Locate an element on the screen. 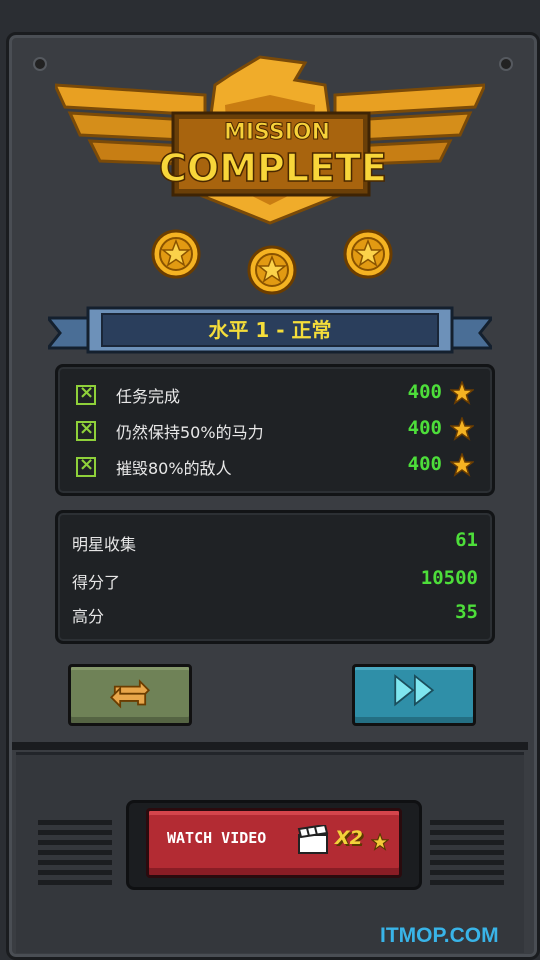  next-button is located at coordinates (414, 695).